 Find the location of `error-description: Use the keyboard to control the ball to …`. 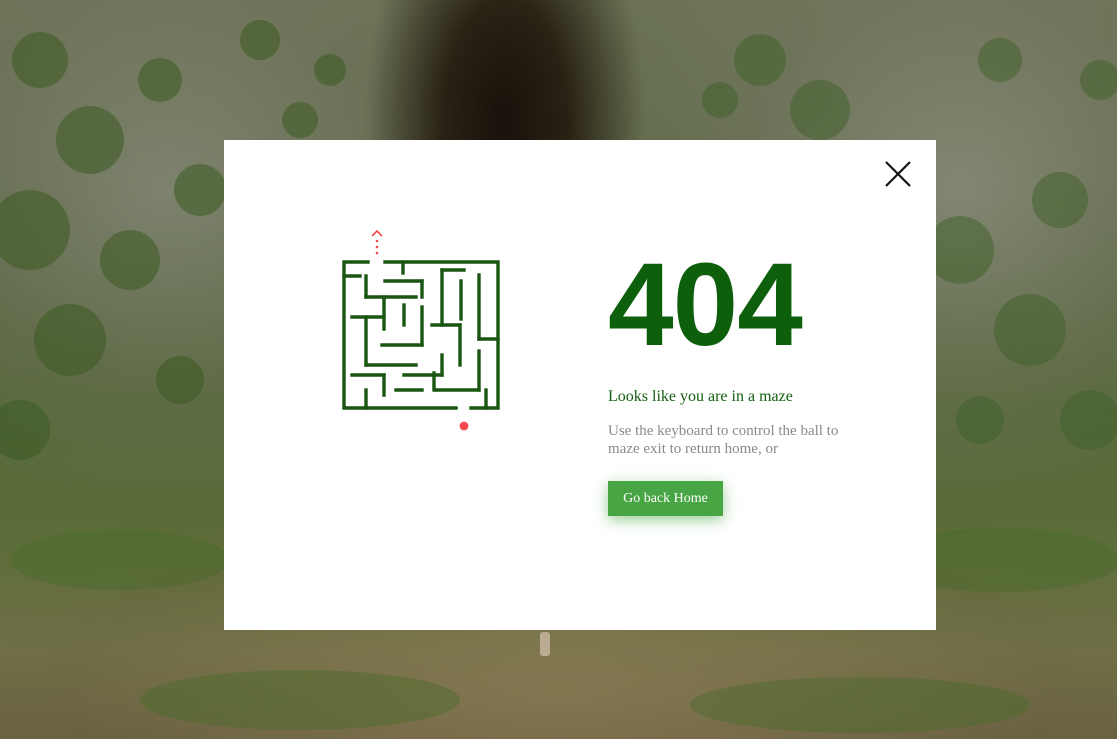

error-description: Use the keyboard to control the ball to … is located at coordinates (723, 440).